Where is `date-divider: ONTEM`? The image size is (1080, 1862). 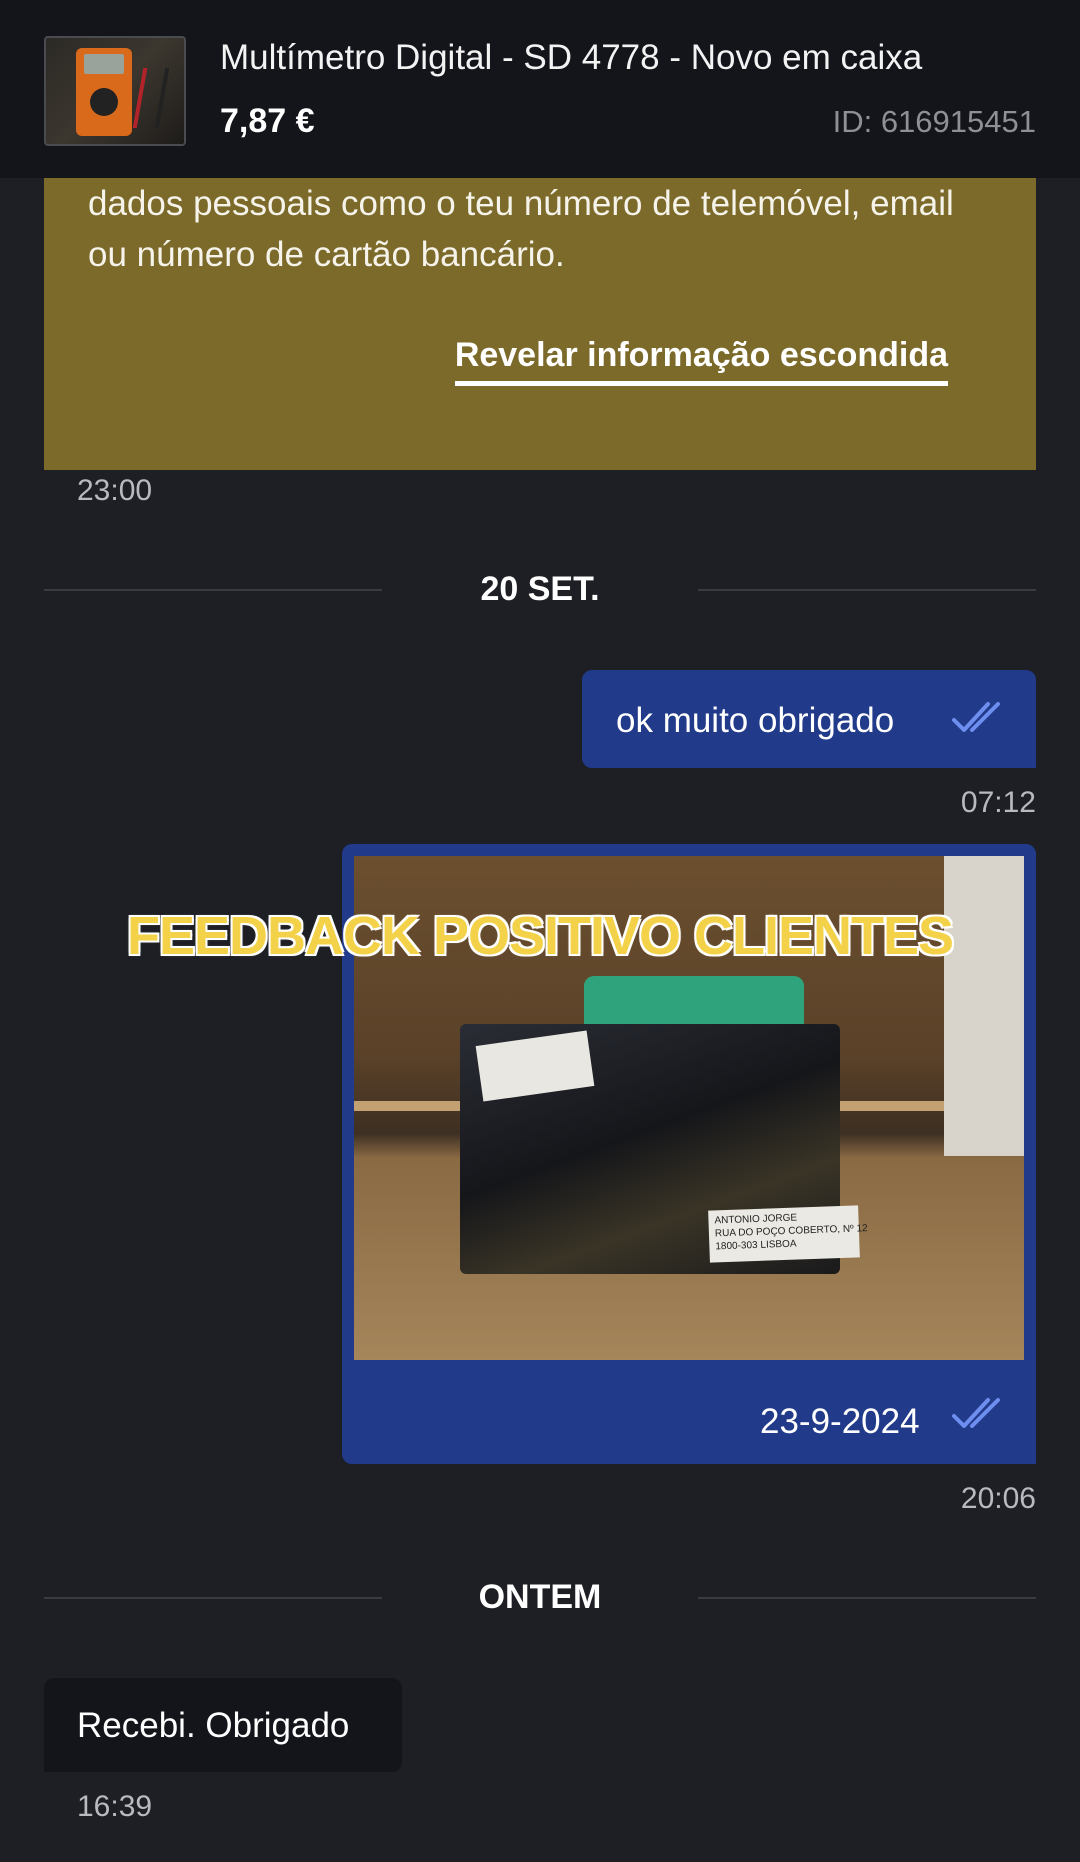
date-divider: ONTEM is located at coordinates (540, 1598).